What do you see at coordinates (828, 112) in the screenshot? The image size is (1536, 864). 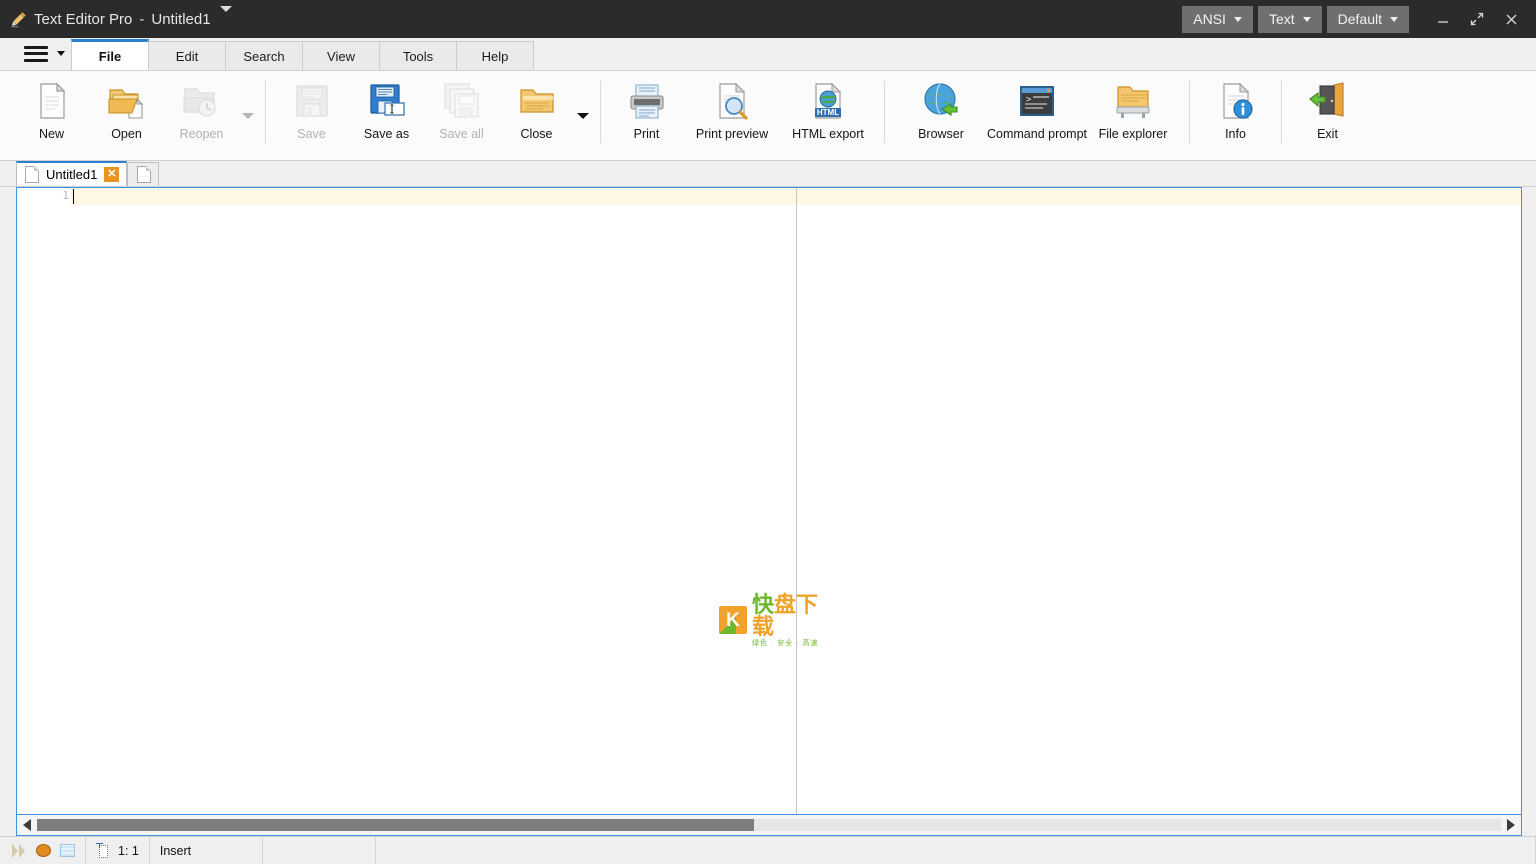 I see `svg-text: HTML` at bounding box center [828, 112].